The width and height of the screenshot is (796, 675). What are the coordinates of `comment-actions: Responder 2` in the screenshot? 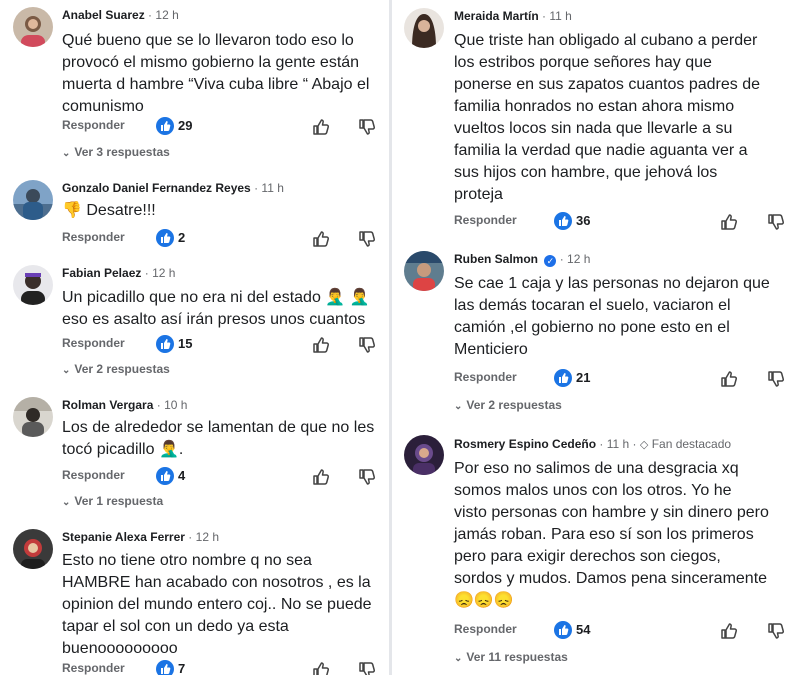 It's located at (221, 239).